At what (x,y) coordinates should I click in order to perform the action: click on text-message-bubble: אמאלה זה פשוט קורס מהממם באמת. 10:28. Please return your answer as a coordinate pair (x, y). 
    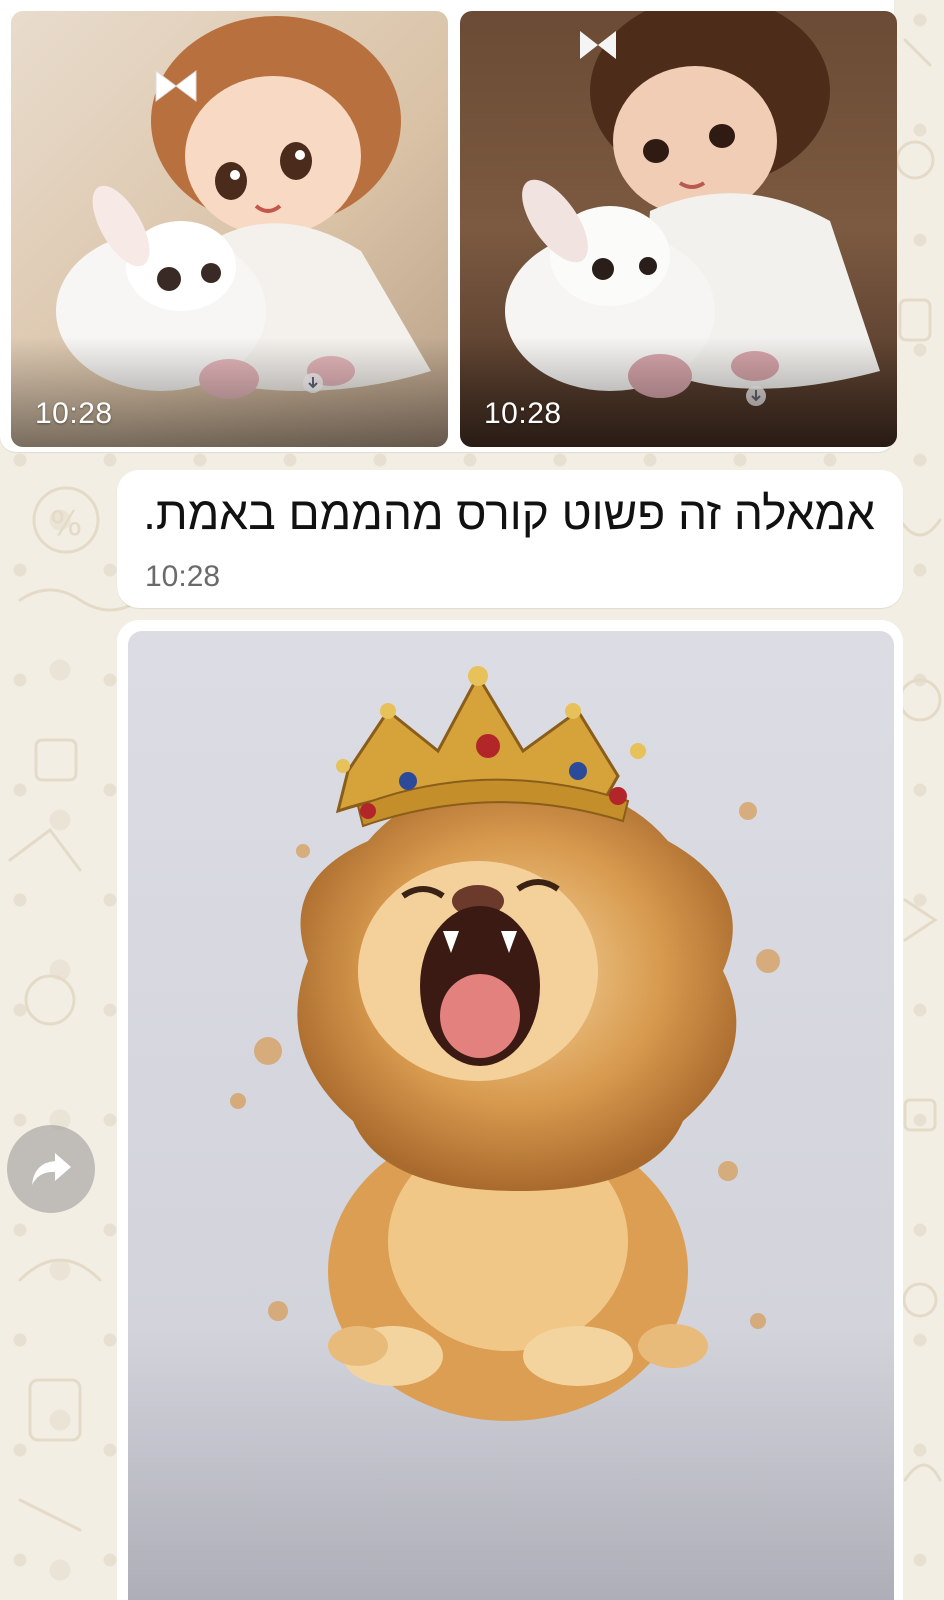
    Looking at the image, I should click on (510, 539).